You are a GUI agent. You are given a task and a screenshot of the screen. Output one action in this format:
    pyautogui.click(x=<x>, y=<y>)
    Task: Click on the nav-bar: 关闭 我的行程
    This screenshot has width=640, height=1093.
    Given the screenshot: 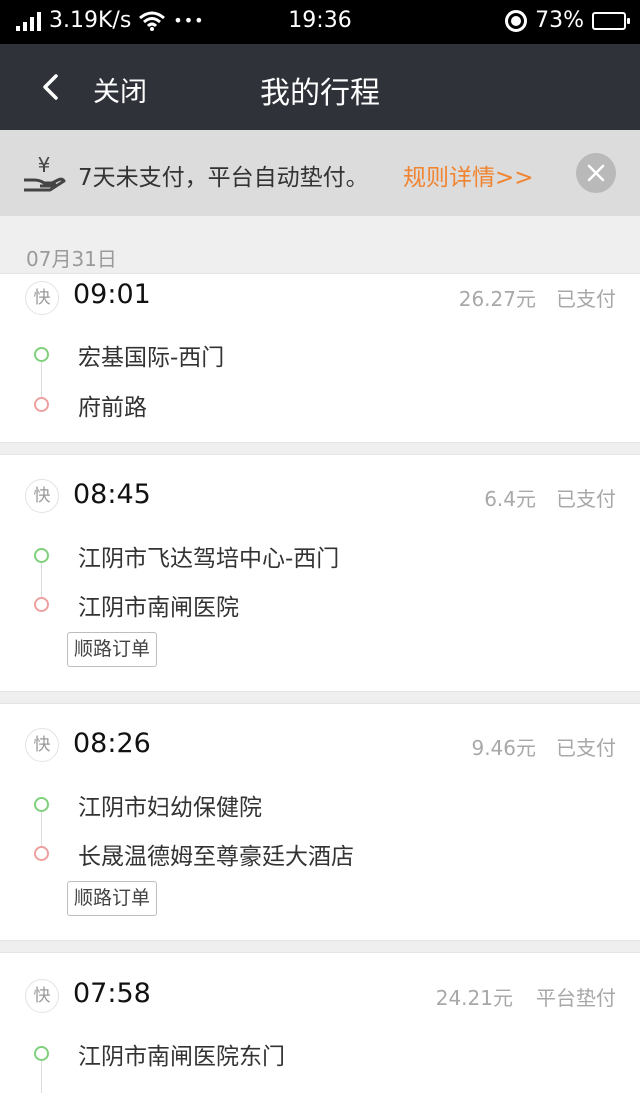 What is the action you would take?
    pyautogui.click(x=320, y=87)
    